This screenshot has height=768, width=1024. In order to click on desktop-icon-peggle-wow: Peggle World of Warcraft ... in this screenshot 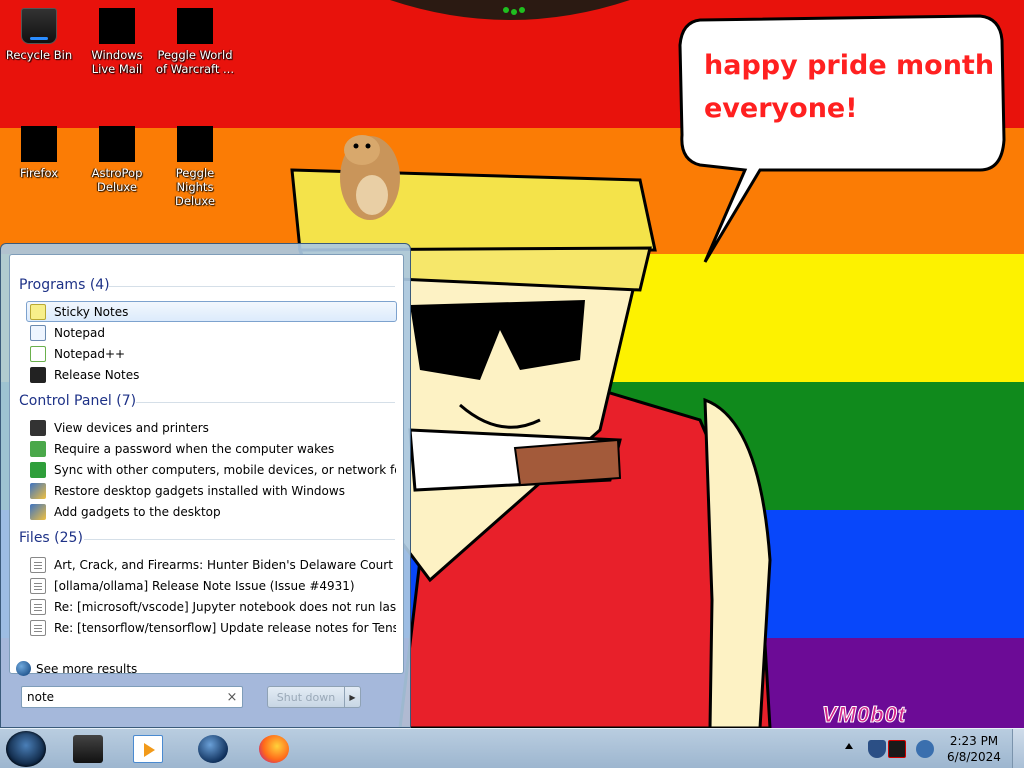, I will do `click(195, 42)`.